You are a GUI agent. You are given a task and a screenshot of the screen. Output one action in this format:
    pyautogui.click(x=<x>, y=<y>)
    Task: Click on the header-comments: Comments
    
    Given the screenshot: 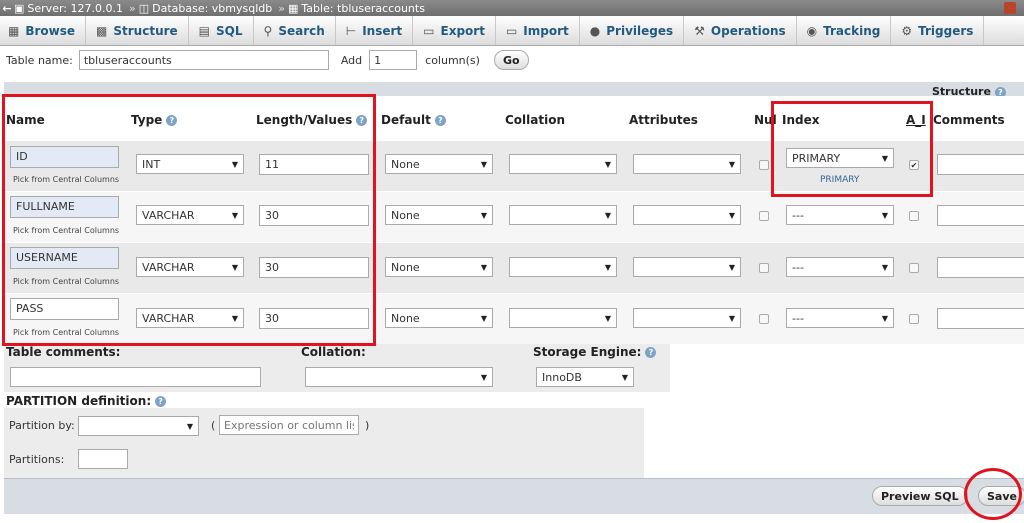 What is the action you would take?
    pyautogui.click(x=969, y=120)
    